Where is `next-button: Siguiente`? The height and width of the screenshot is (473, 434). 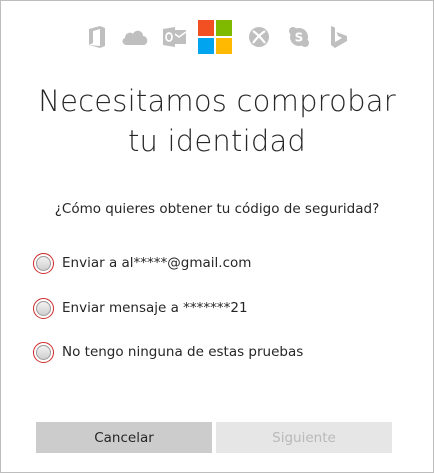 next-button: Siguiente is located at coordinates (304, 437).